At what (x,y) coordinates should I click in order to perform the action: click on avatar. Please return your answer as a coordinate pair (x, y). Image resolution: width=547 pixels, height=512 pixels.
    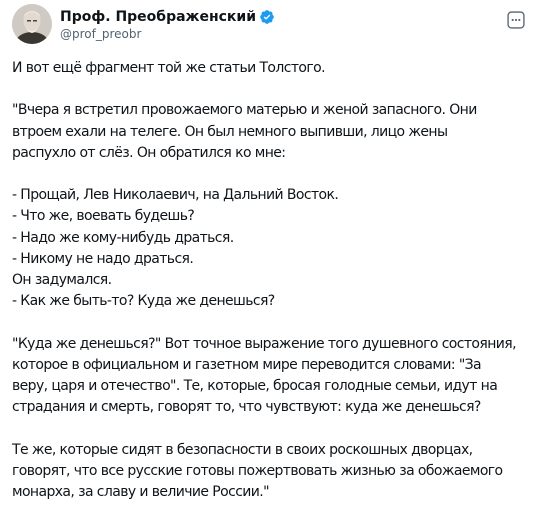
    Looking at the image, I should click on (32, 24).